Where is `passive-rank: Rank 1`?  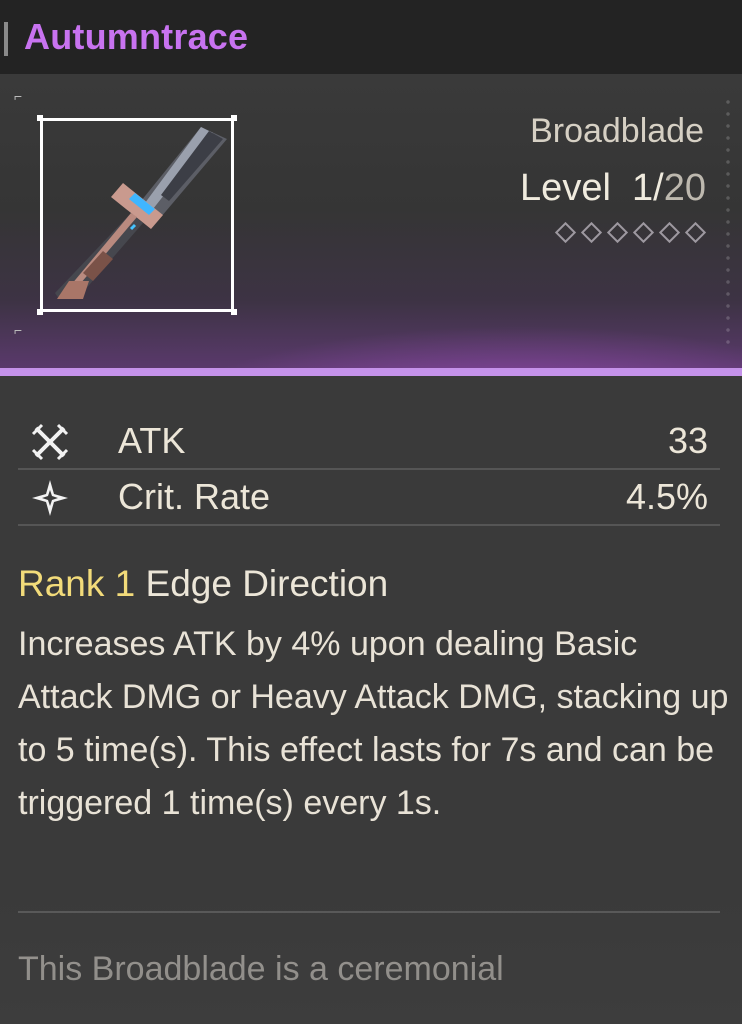
passive-rank: Rank 1 is located at coordinates (77, 583).